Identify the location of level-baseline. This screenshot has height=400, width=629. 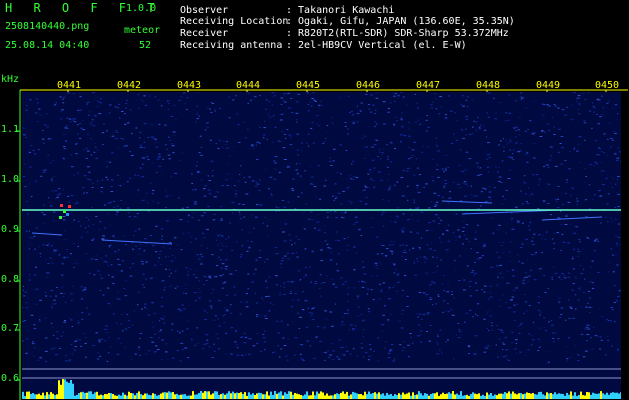
(321, 373).